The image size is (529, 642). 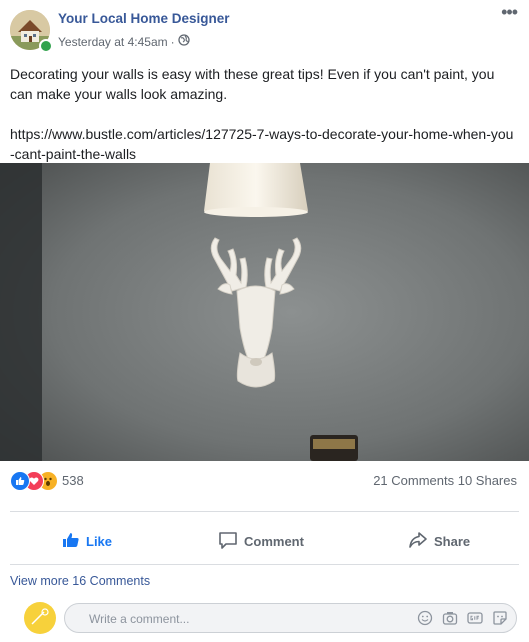 I want to click on like-reaction-icon, so click(x=20, y=481).